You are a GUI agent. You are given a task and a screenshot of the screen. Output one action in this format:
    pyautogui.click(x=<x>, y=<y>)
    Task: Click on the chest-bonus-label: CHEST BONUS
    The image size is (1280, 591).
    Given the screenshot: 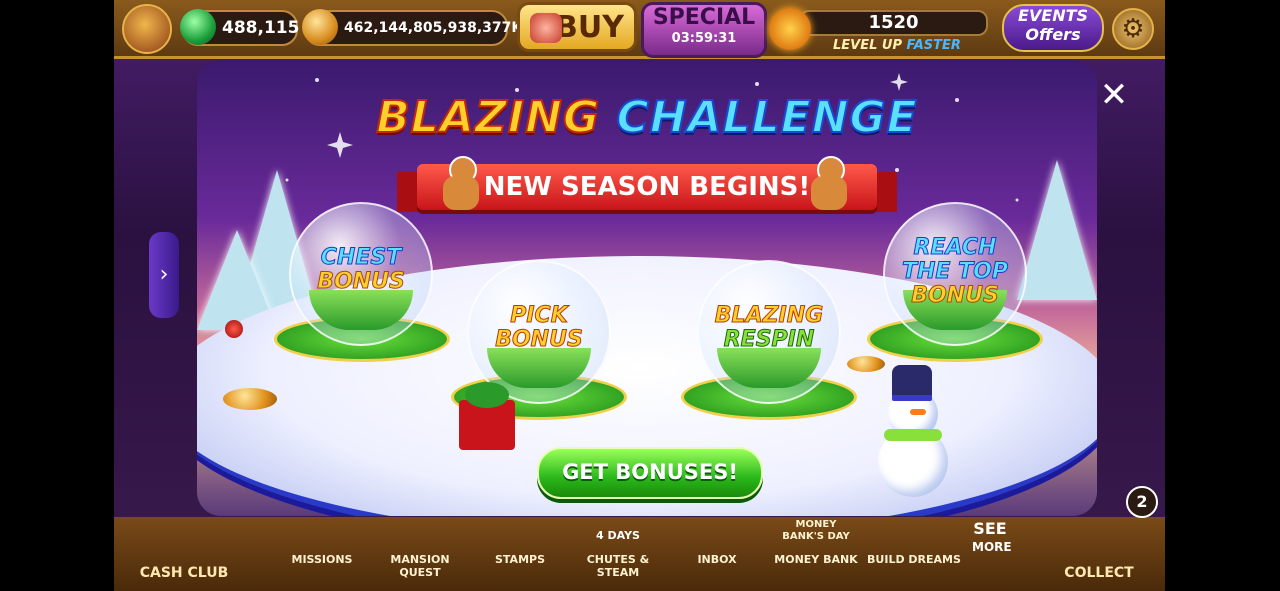 What is the action you would take?
    pyautogui.click(x=361, y=269)
    